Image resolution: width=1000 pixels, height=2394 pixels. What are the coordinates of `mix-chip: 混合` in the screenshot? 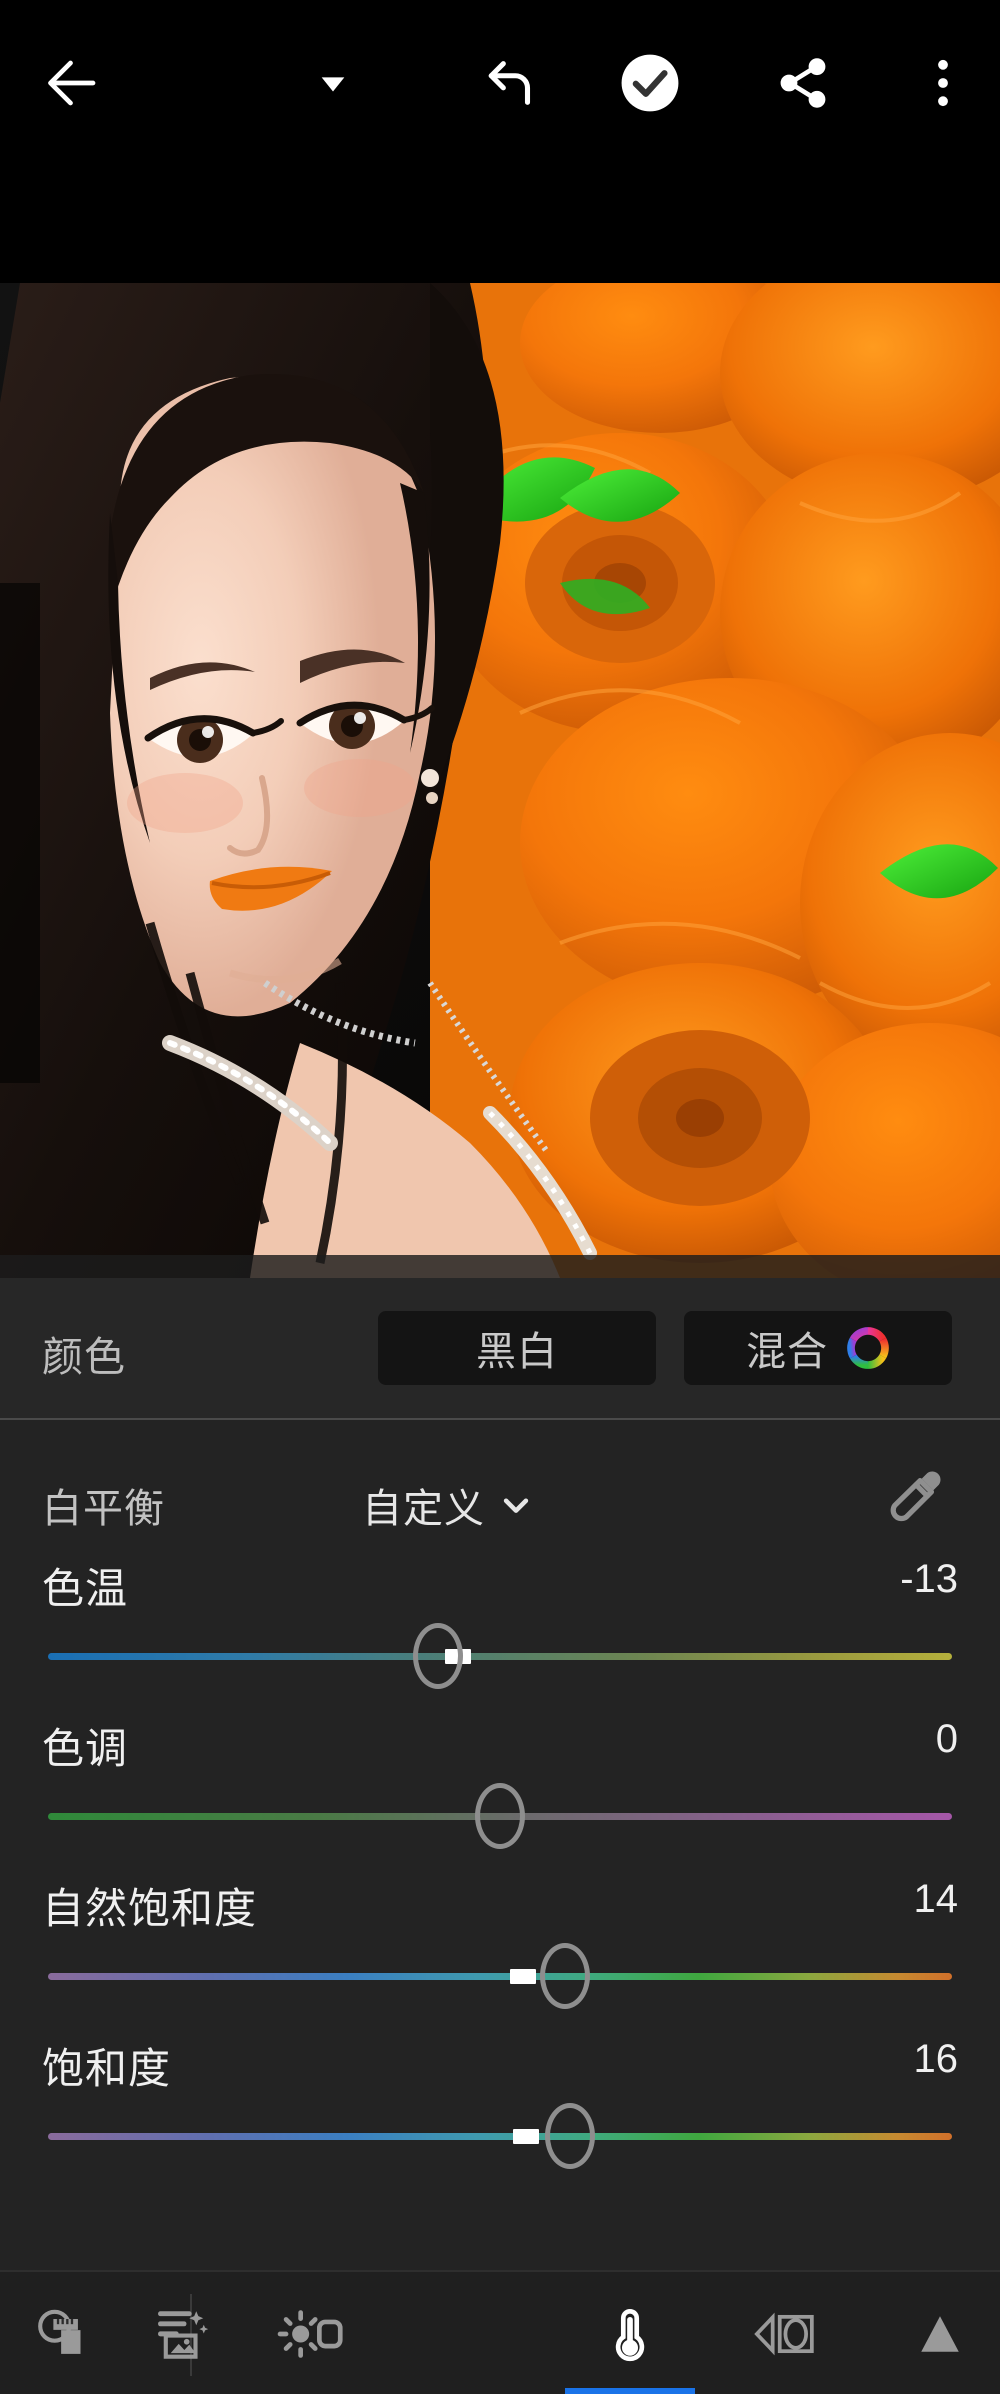 It's located at (818, 1348).